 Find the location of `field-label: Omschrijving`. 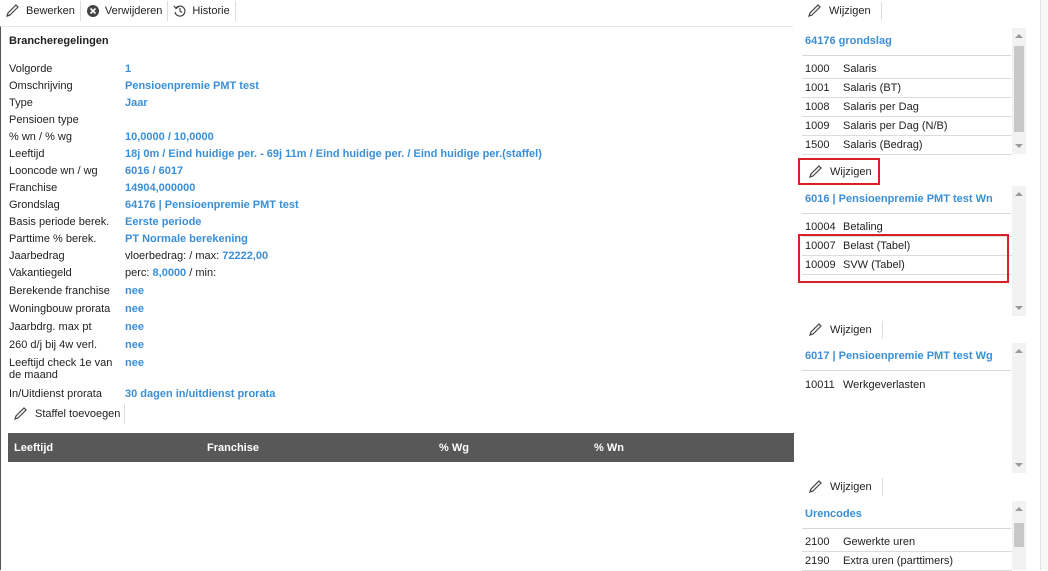

field-label: Omschrijving is located at coordinates (41, 86).